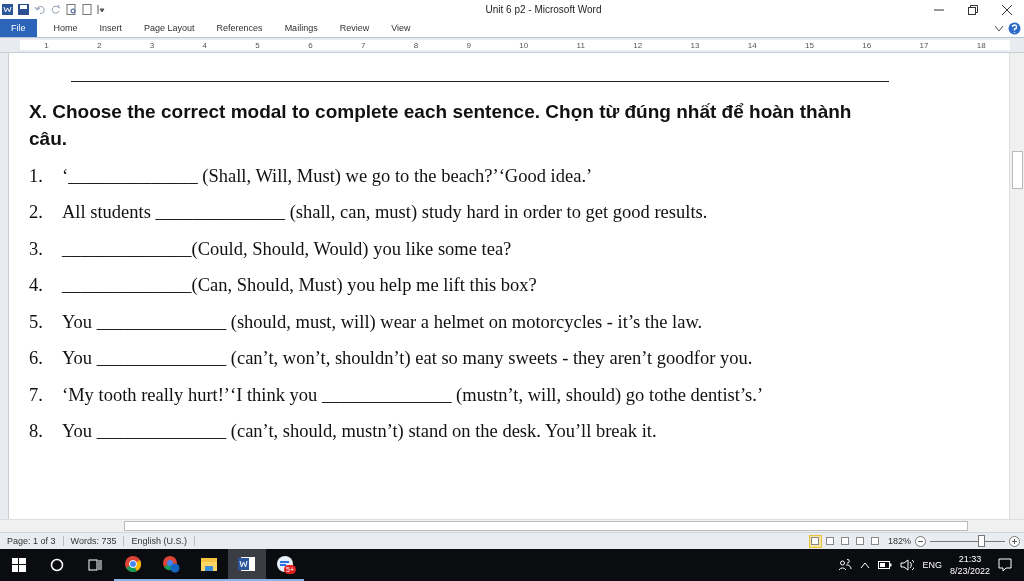  Describe the element at coordinates (970, 559) in the screenshot. I see `clock-time: 21:33` at that location.